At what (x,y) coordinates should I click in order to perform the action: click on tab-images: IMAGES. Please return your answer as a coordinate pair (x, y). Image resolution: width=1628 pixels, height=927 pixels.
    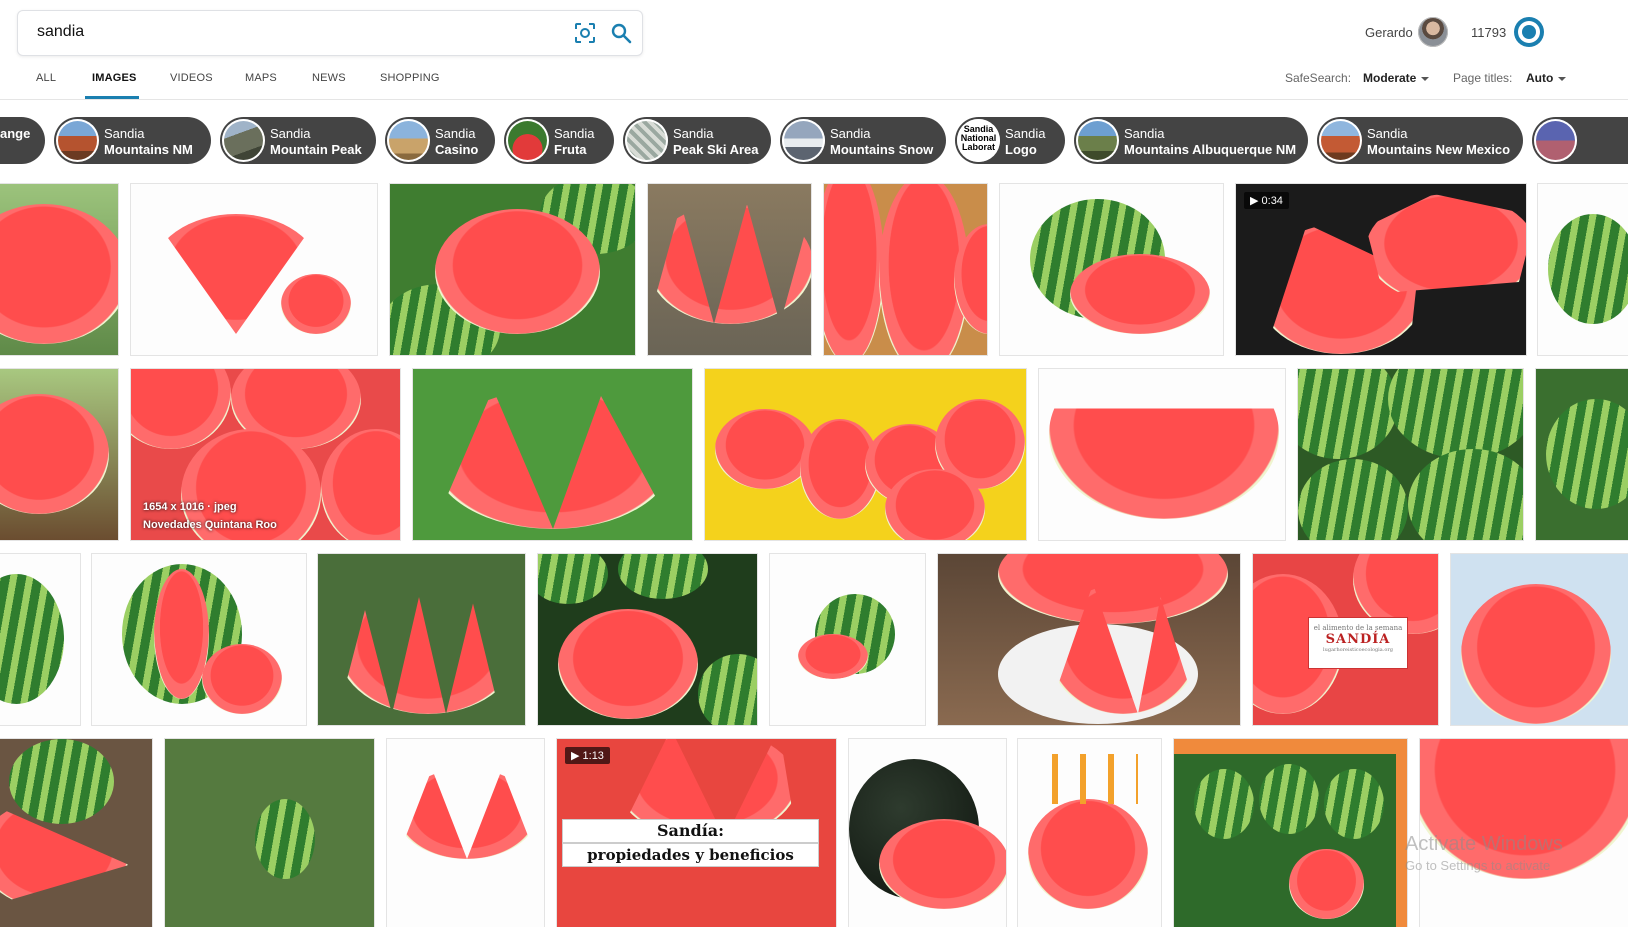
    Looking at the image, I should click on (114, 78).